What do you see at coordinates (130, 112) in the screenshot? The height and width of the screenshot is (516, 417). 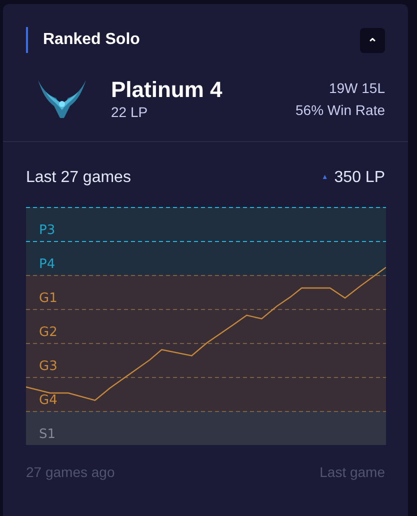 I see `league-points: 22 LP` at bounding box center [130, 112].